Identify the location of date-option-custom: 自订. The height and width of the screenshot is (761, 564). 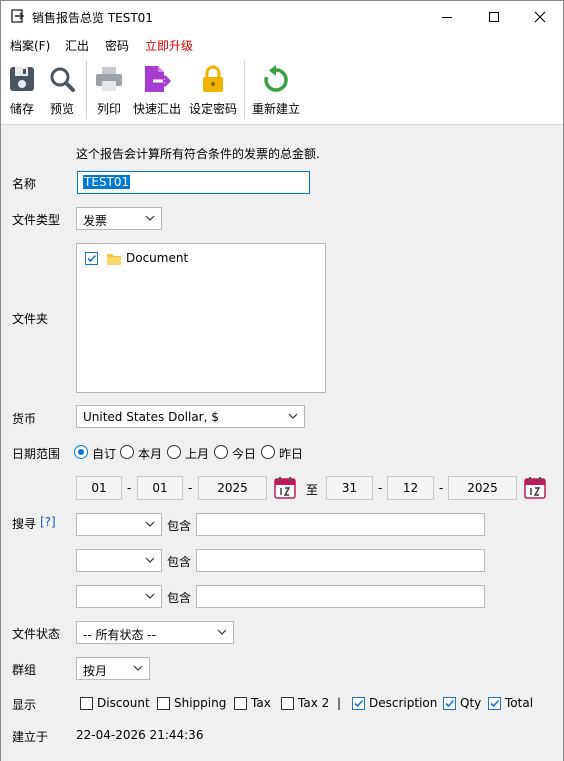
(104, 454).